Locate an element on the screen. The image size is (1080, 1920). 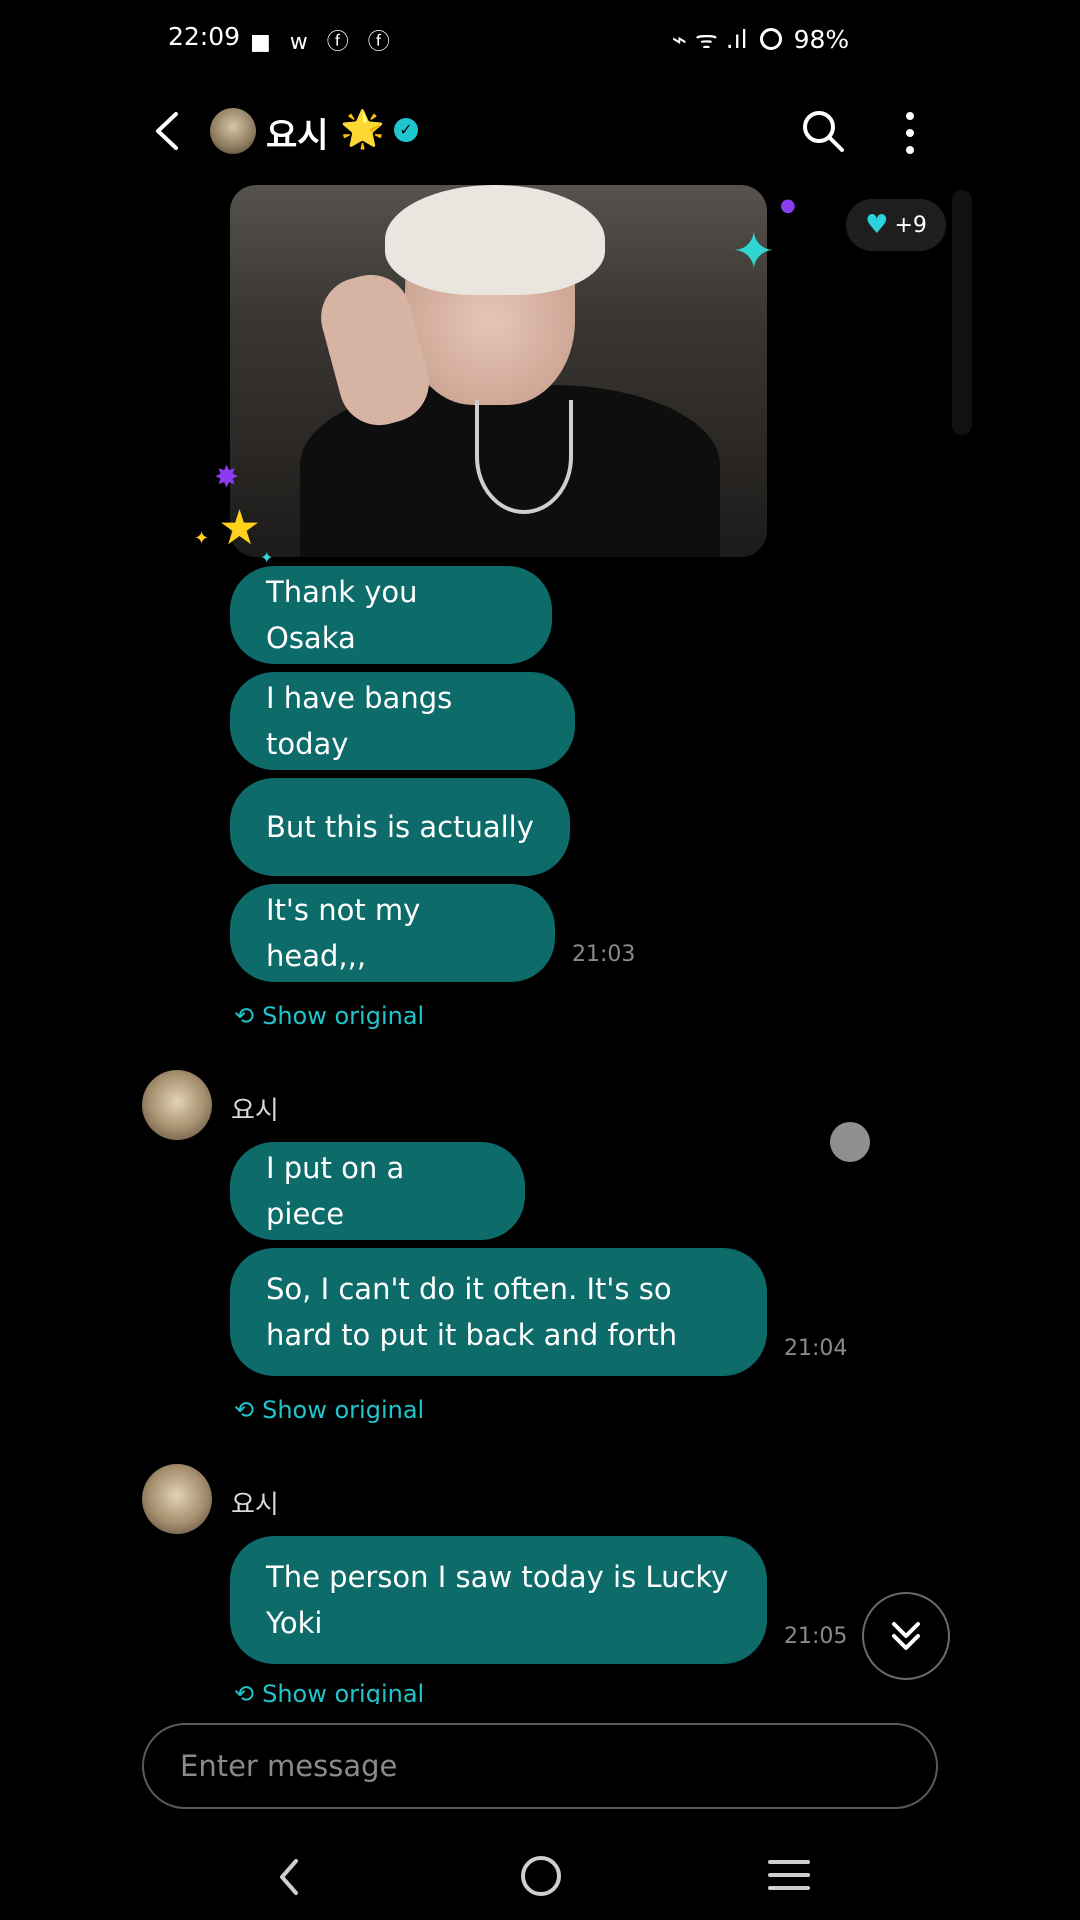
more-vertical-icon is located at coordinates (910, 133).